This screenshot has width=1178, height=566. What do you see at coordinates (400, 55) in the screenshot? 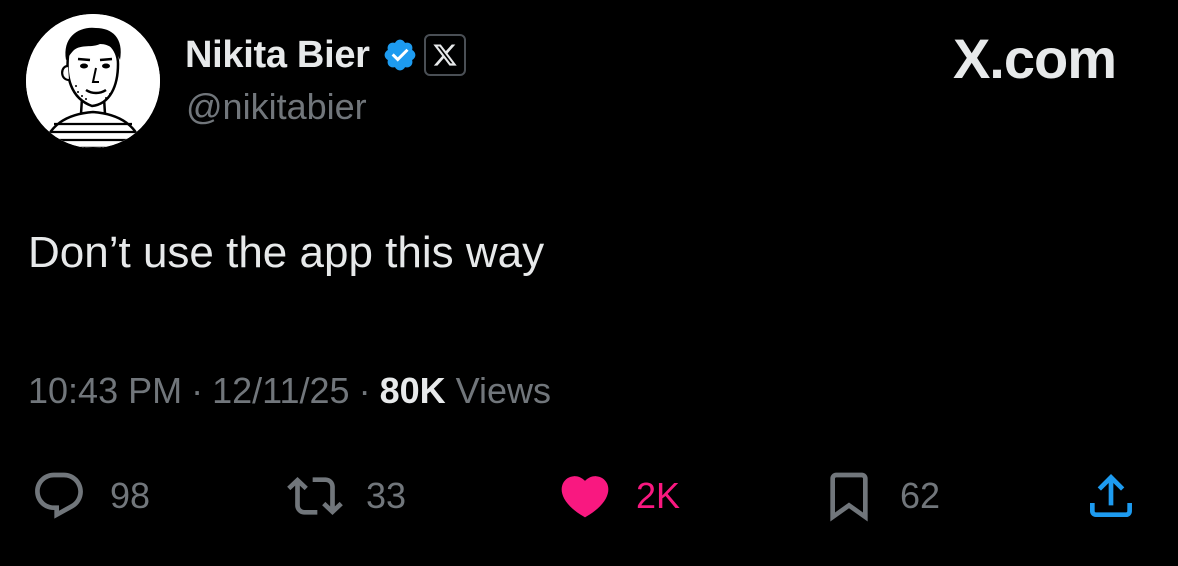
I see `verified-badge-icon` at bounding box center [400, 55].